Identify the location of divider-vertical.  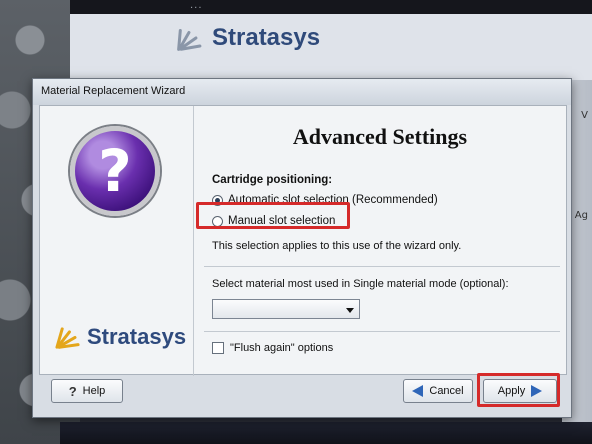
(193, 241).